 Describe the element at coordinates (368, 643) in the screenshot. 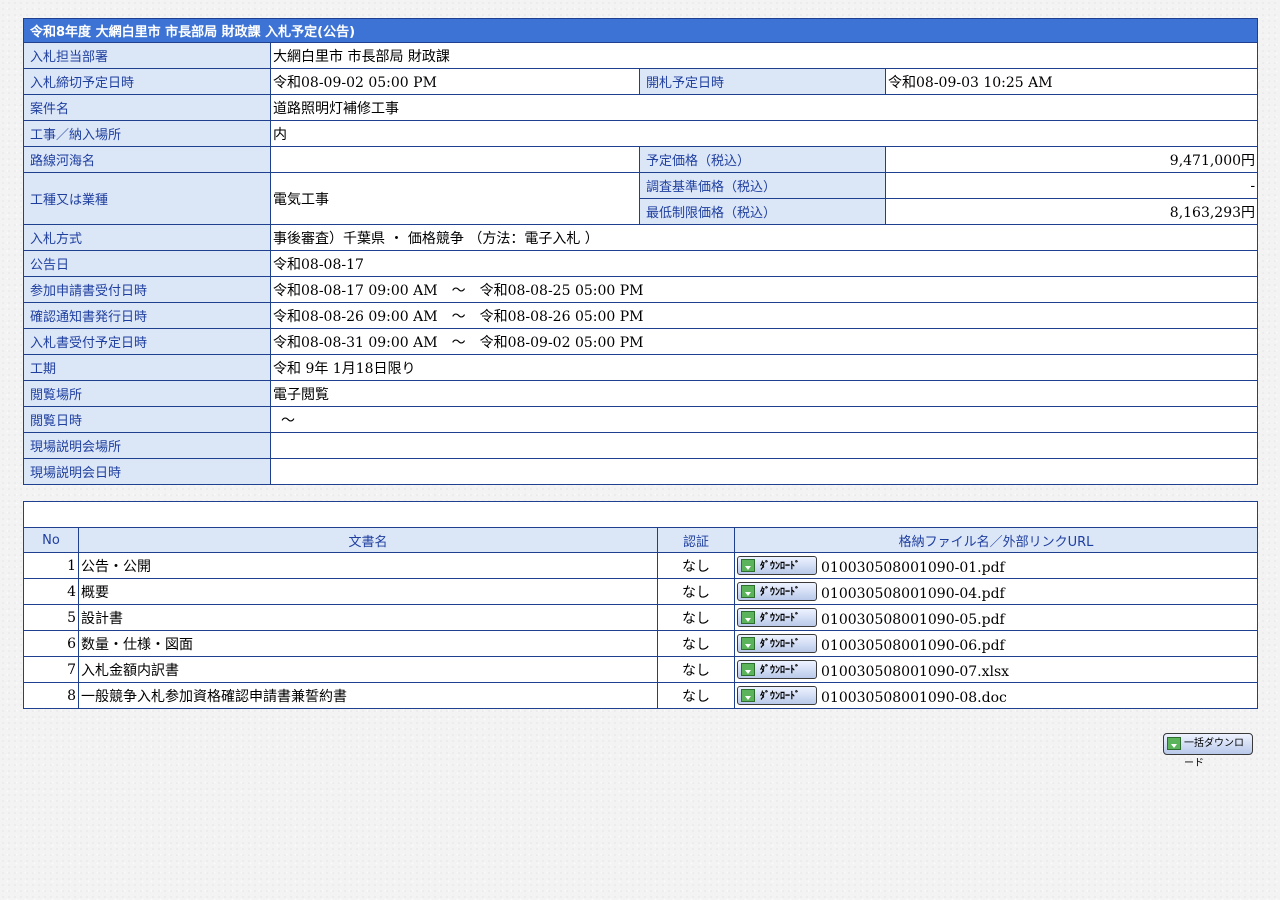

I see `doc-name: 数量・仕様・図面` at that location.